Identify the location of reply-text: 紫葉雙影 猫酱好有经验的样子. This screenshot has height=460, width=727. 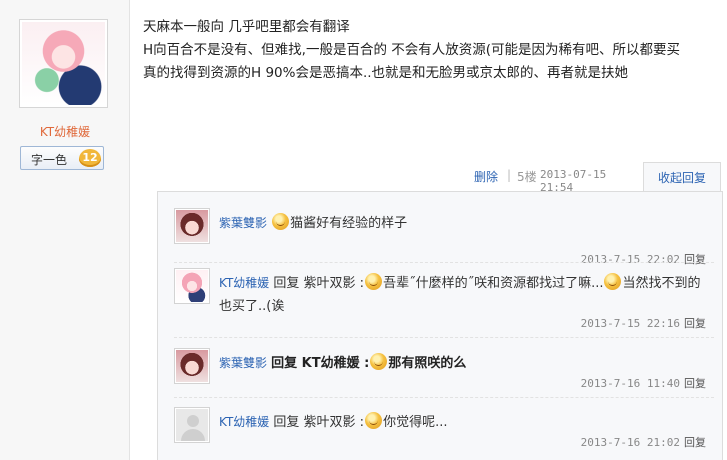
(466, 223).